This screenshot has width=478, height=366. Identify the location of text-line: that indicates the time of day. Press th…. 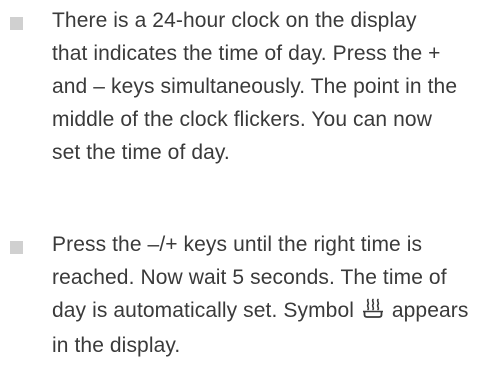
(246, 53).